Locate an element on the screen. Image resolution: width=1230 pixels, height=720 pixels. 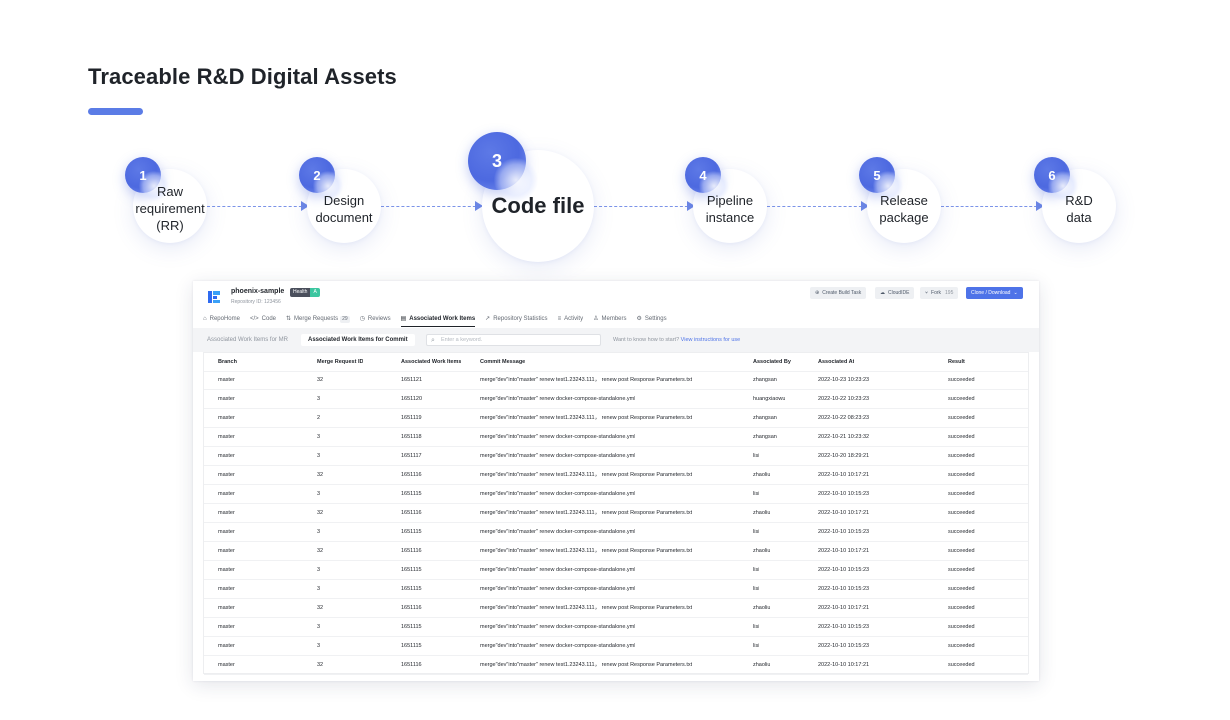
tab-activity: ≡ Activity is located at coordinates (571, 319).